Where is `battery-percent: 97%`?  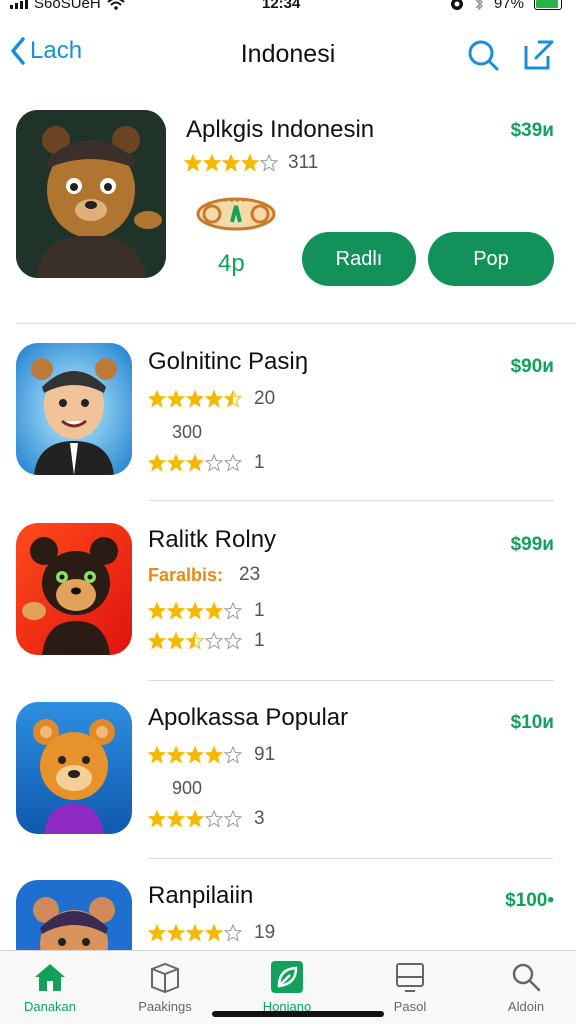 battery-percent: 97% is located at coordinates (508, 6).